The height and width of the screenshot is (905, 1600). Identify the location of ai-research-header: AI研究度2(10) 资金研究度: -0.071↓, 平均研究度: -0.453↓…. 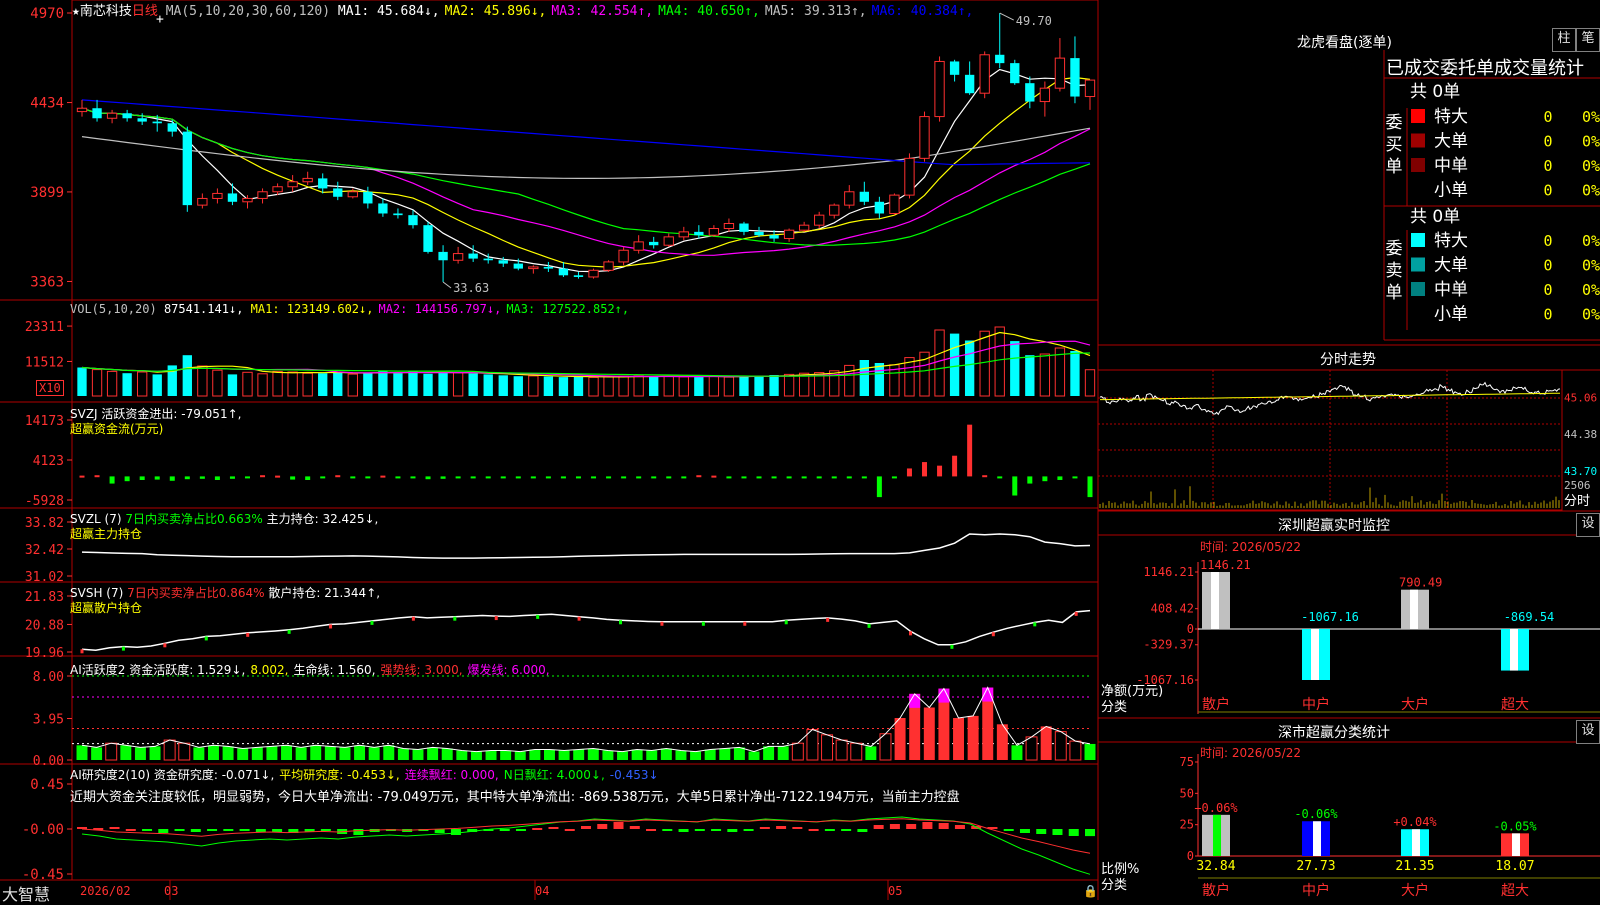
(367, 774).